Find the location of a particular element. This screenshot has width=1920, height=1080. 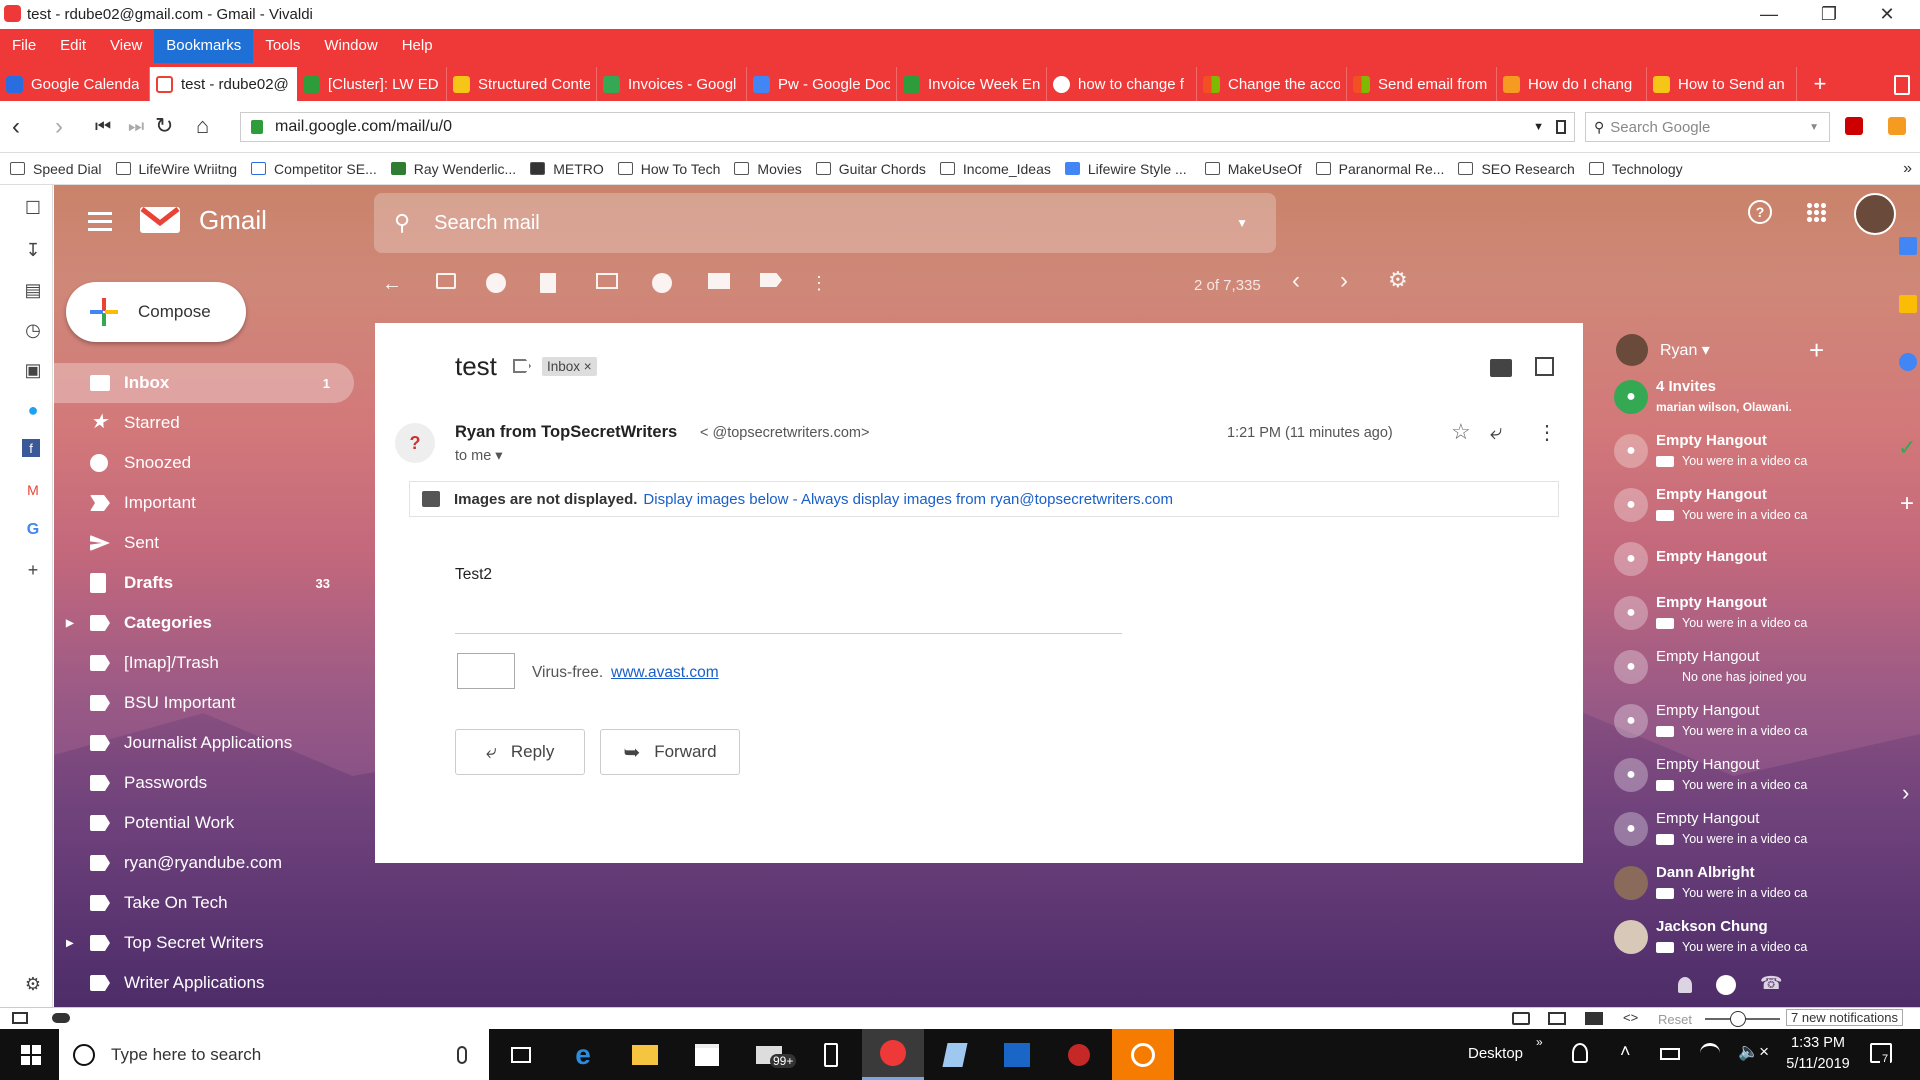

zoom-reset: Reset is located at coordinates (1675, 1019).